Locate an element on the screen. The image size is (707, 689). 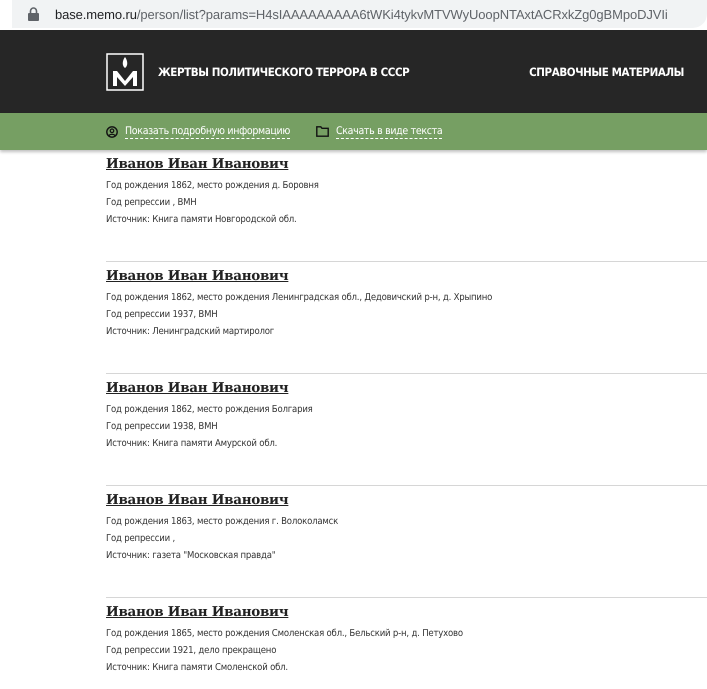
record-detail: Год репрессии , is located at coordinates (141, 539).